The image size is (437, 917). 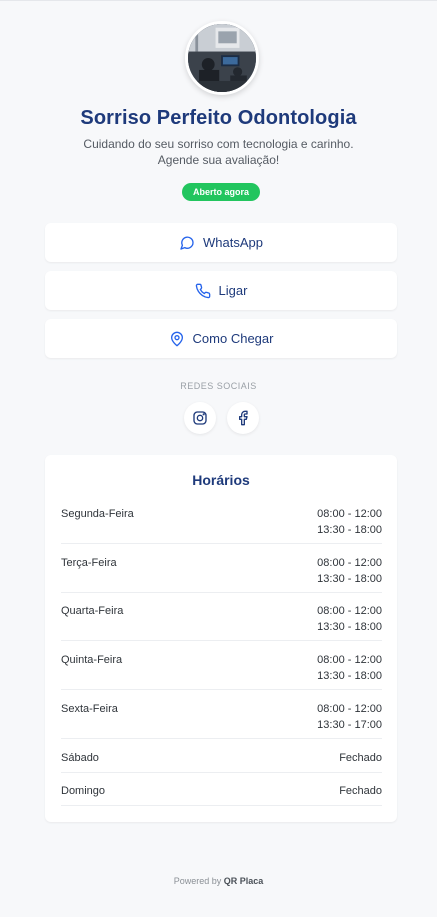 What do you see at coordinates (221, 794) in the screenshot?
I see `hours-row-sunday: Domingo Fechado` at bounding box center [221, 794].